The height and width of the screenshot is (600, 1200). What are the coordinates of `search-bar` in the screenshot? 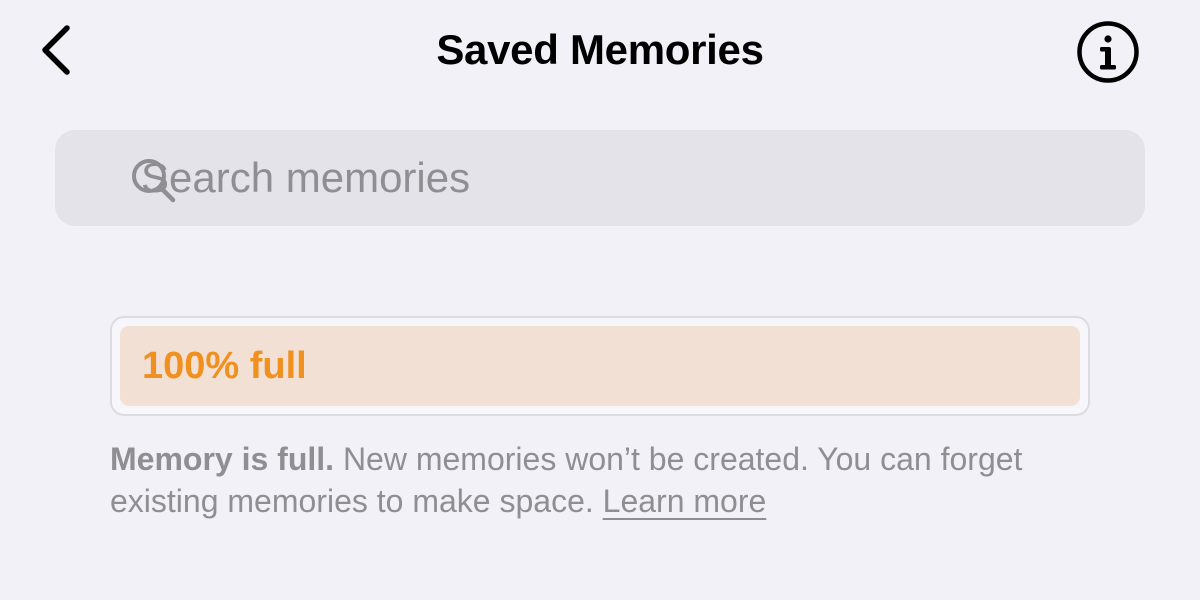 It's located at (600, 178).